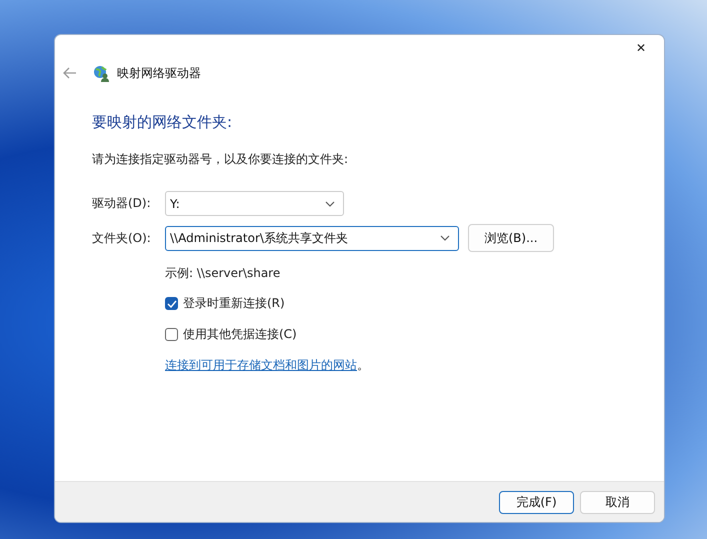 The height and width of the screenshot is (539, 707). What do you see at coordinates (617, 502) in the screenshot?
I see `dialog-button: 取消` at bounding box center [617, 502].